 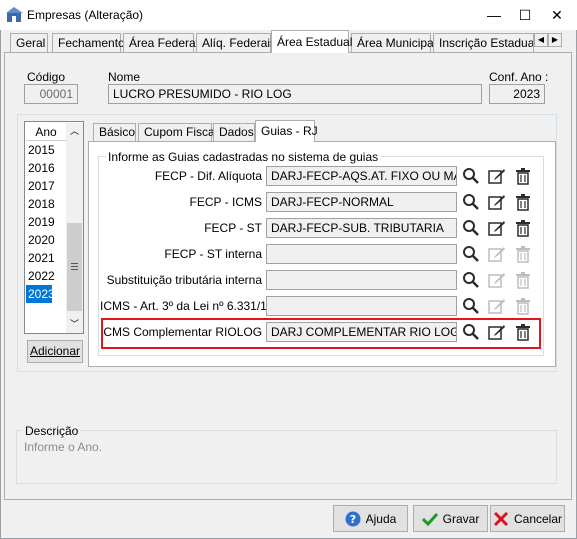 What do you see at coordinates (187, 306) in the screenshot?
I see `guia-row-label: ICMS - Art. 3º da Lei nº 6.331/12` at bounding box center [187, 306].